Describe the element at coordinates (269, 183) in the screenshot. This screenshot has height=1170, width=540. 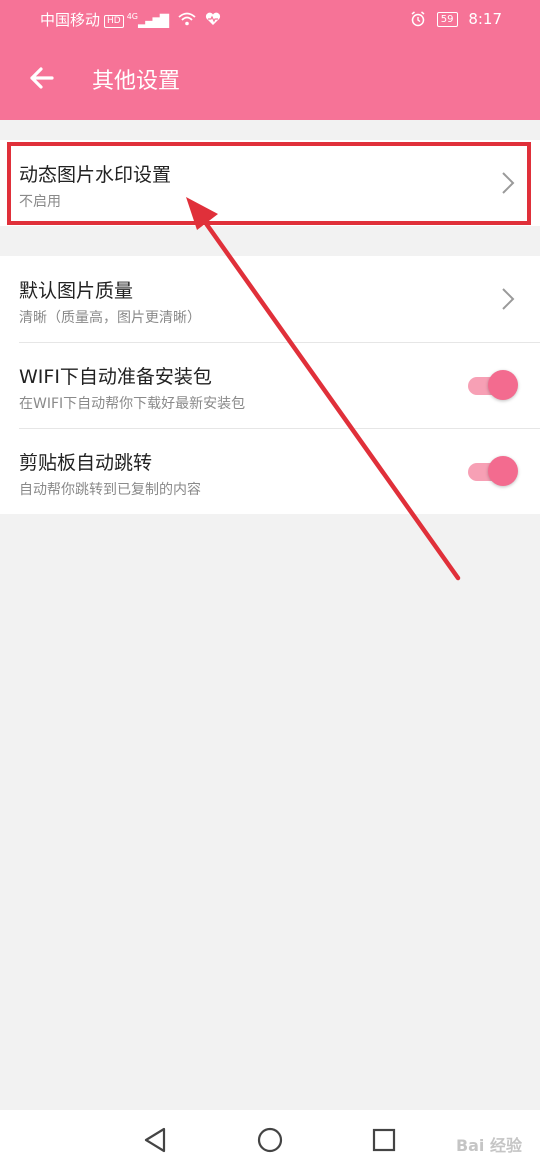
I see `annotation-highlight-box` at that location.